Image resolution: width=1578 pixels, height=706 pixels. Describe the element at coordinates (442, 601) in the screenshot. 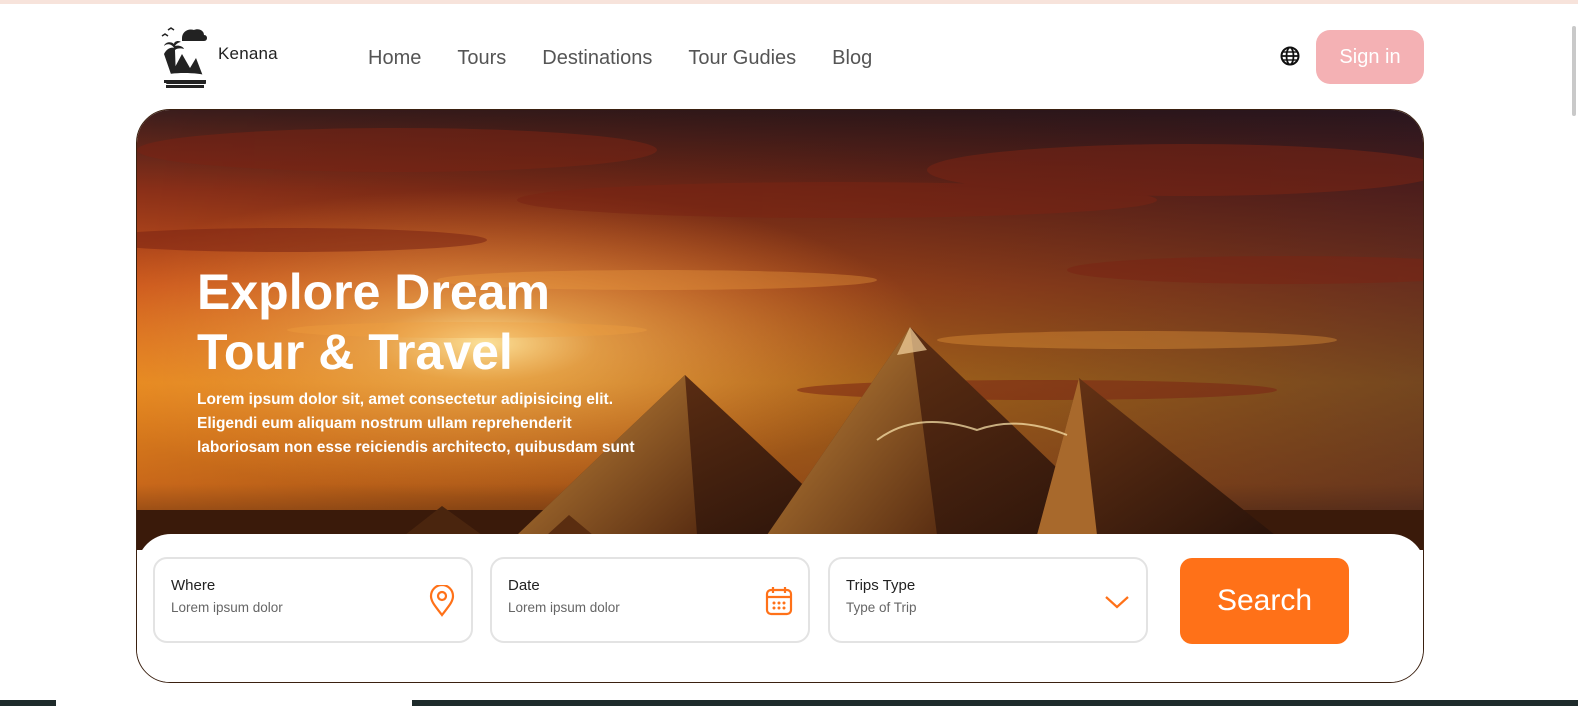

I see `location-pin-icon` at that location.